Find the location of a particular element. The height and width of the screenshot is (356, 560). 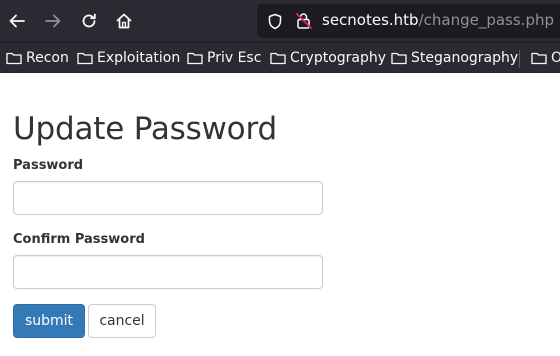

bookmark-folder-recon: Recon is located at coordinates (37, 58).